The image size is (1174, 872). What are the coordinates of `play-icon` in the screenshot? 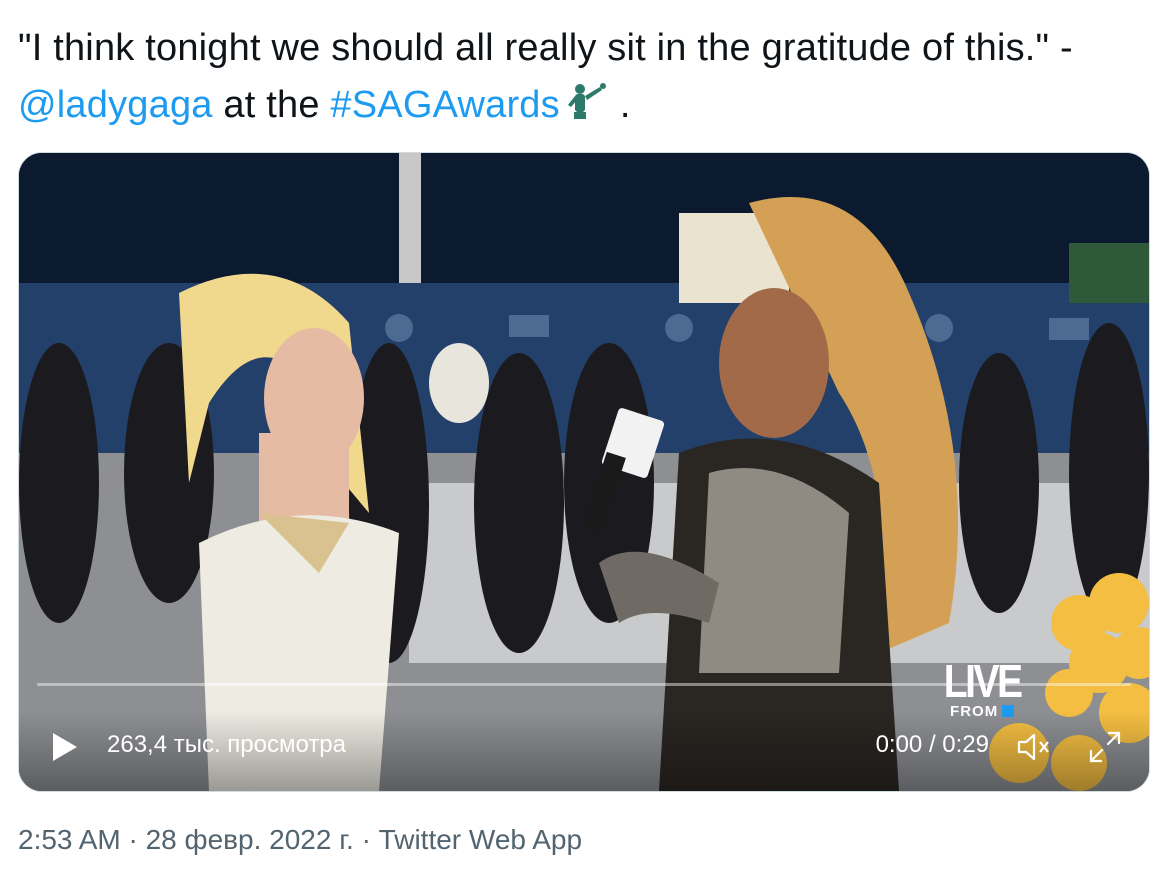 It's located at (65, 747).